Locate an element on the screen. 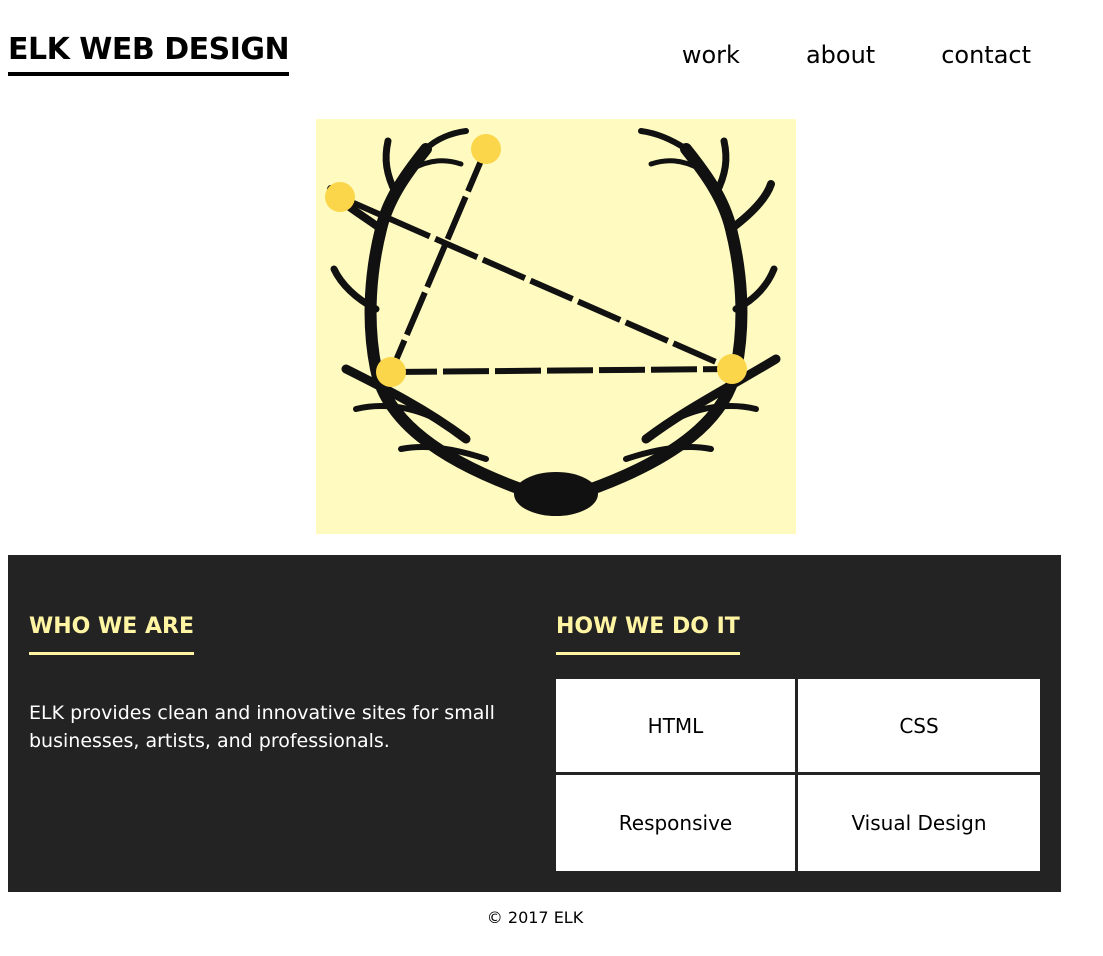 The height and width of the screenshot is (956, 1103). skill-tile-css: CSS is located at coordinates (919, 725).